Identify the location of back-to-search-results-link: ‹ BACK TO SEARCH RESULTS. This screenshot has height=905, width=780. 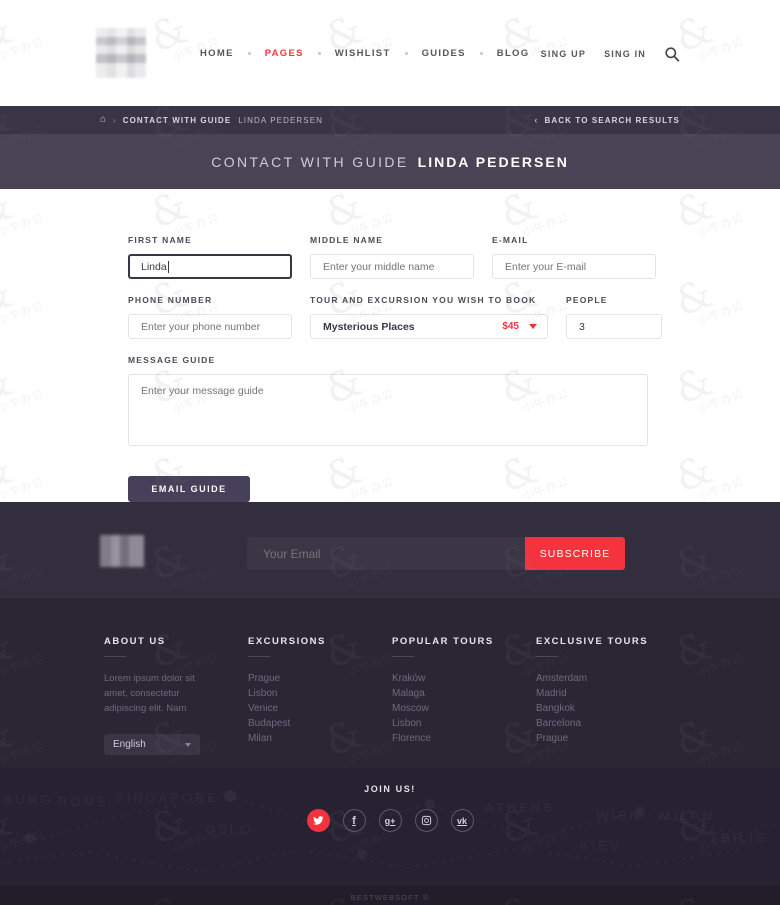
(607, 120).